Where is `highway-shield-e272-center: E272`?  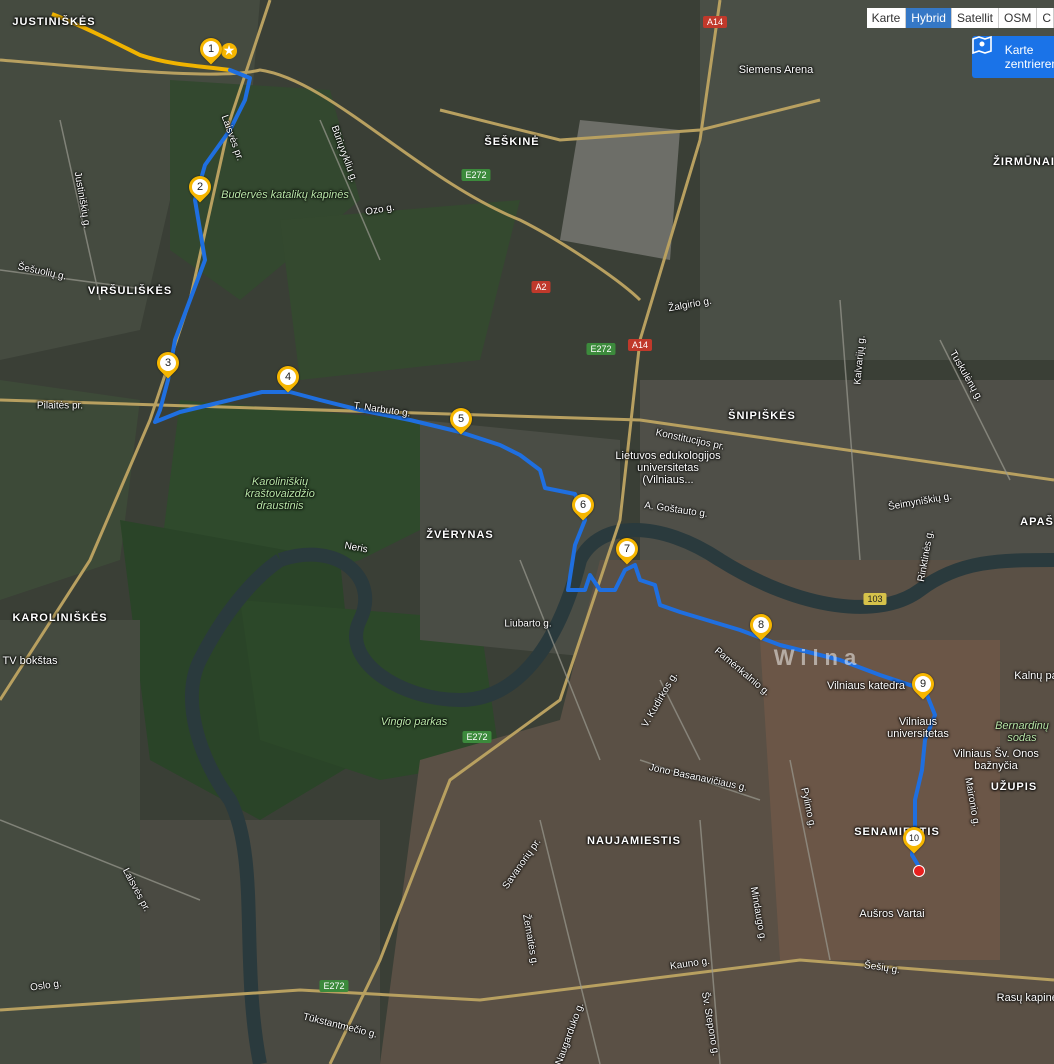
highway-shield-e272-center: E272 is located at coordinates (601, 349).